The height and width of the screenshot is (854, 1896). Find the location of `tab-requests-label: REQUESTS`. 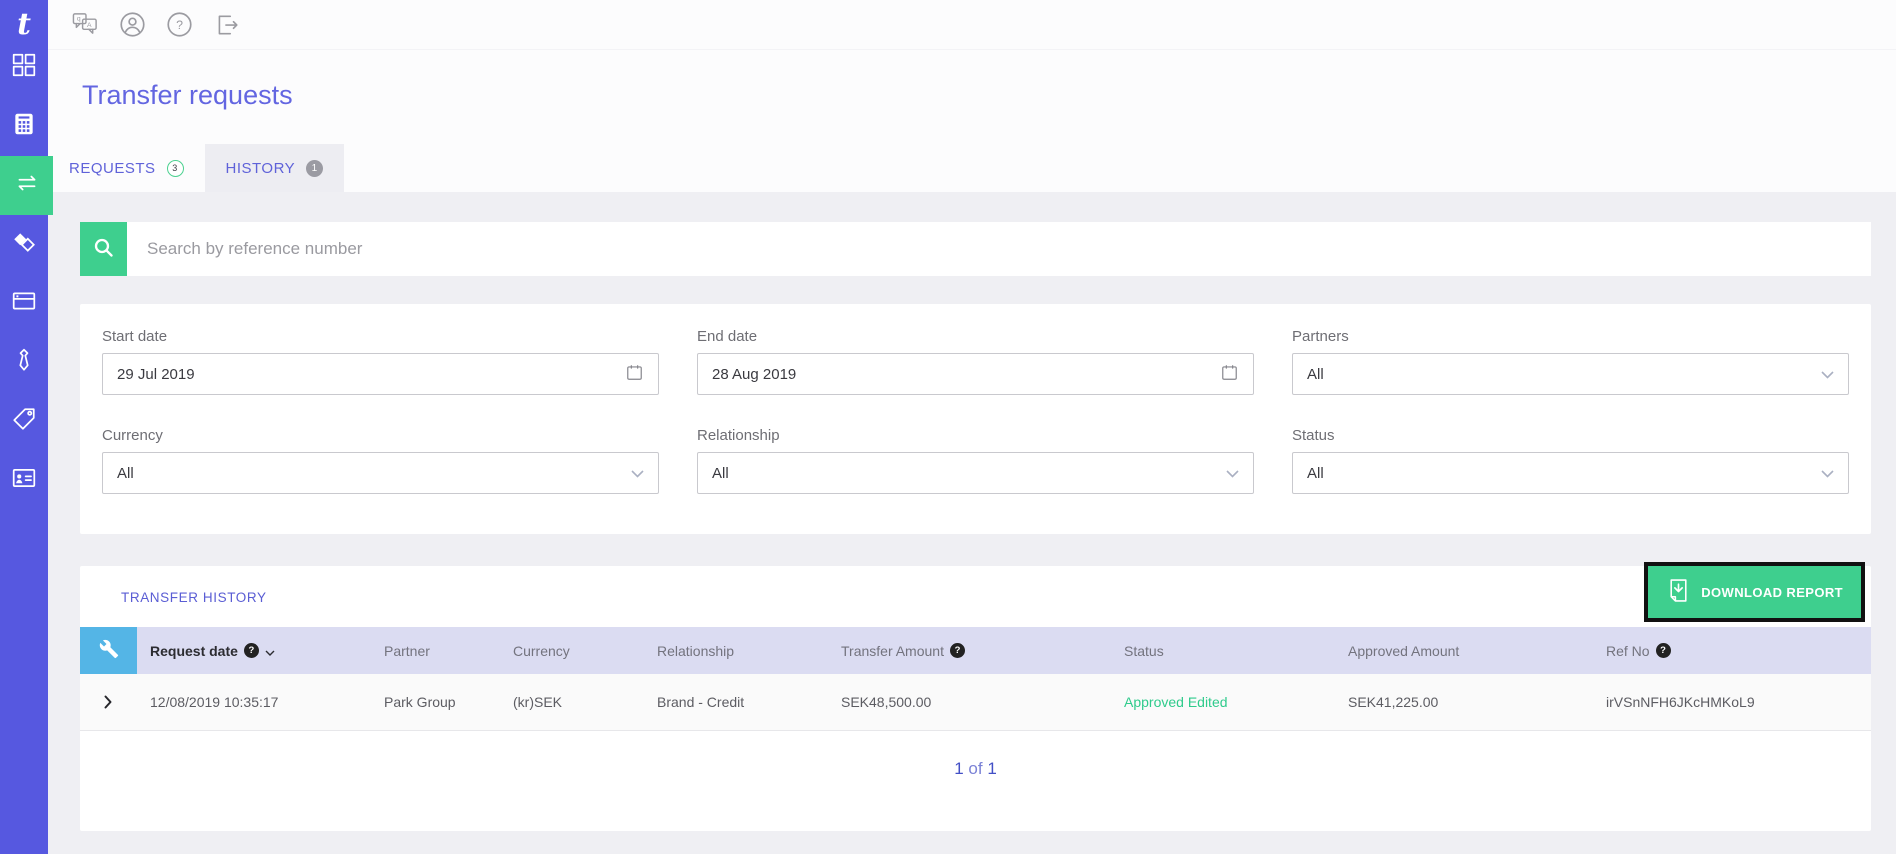

tab-requests-label: REQUESTS is located at coordinates (112, 168).